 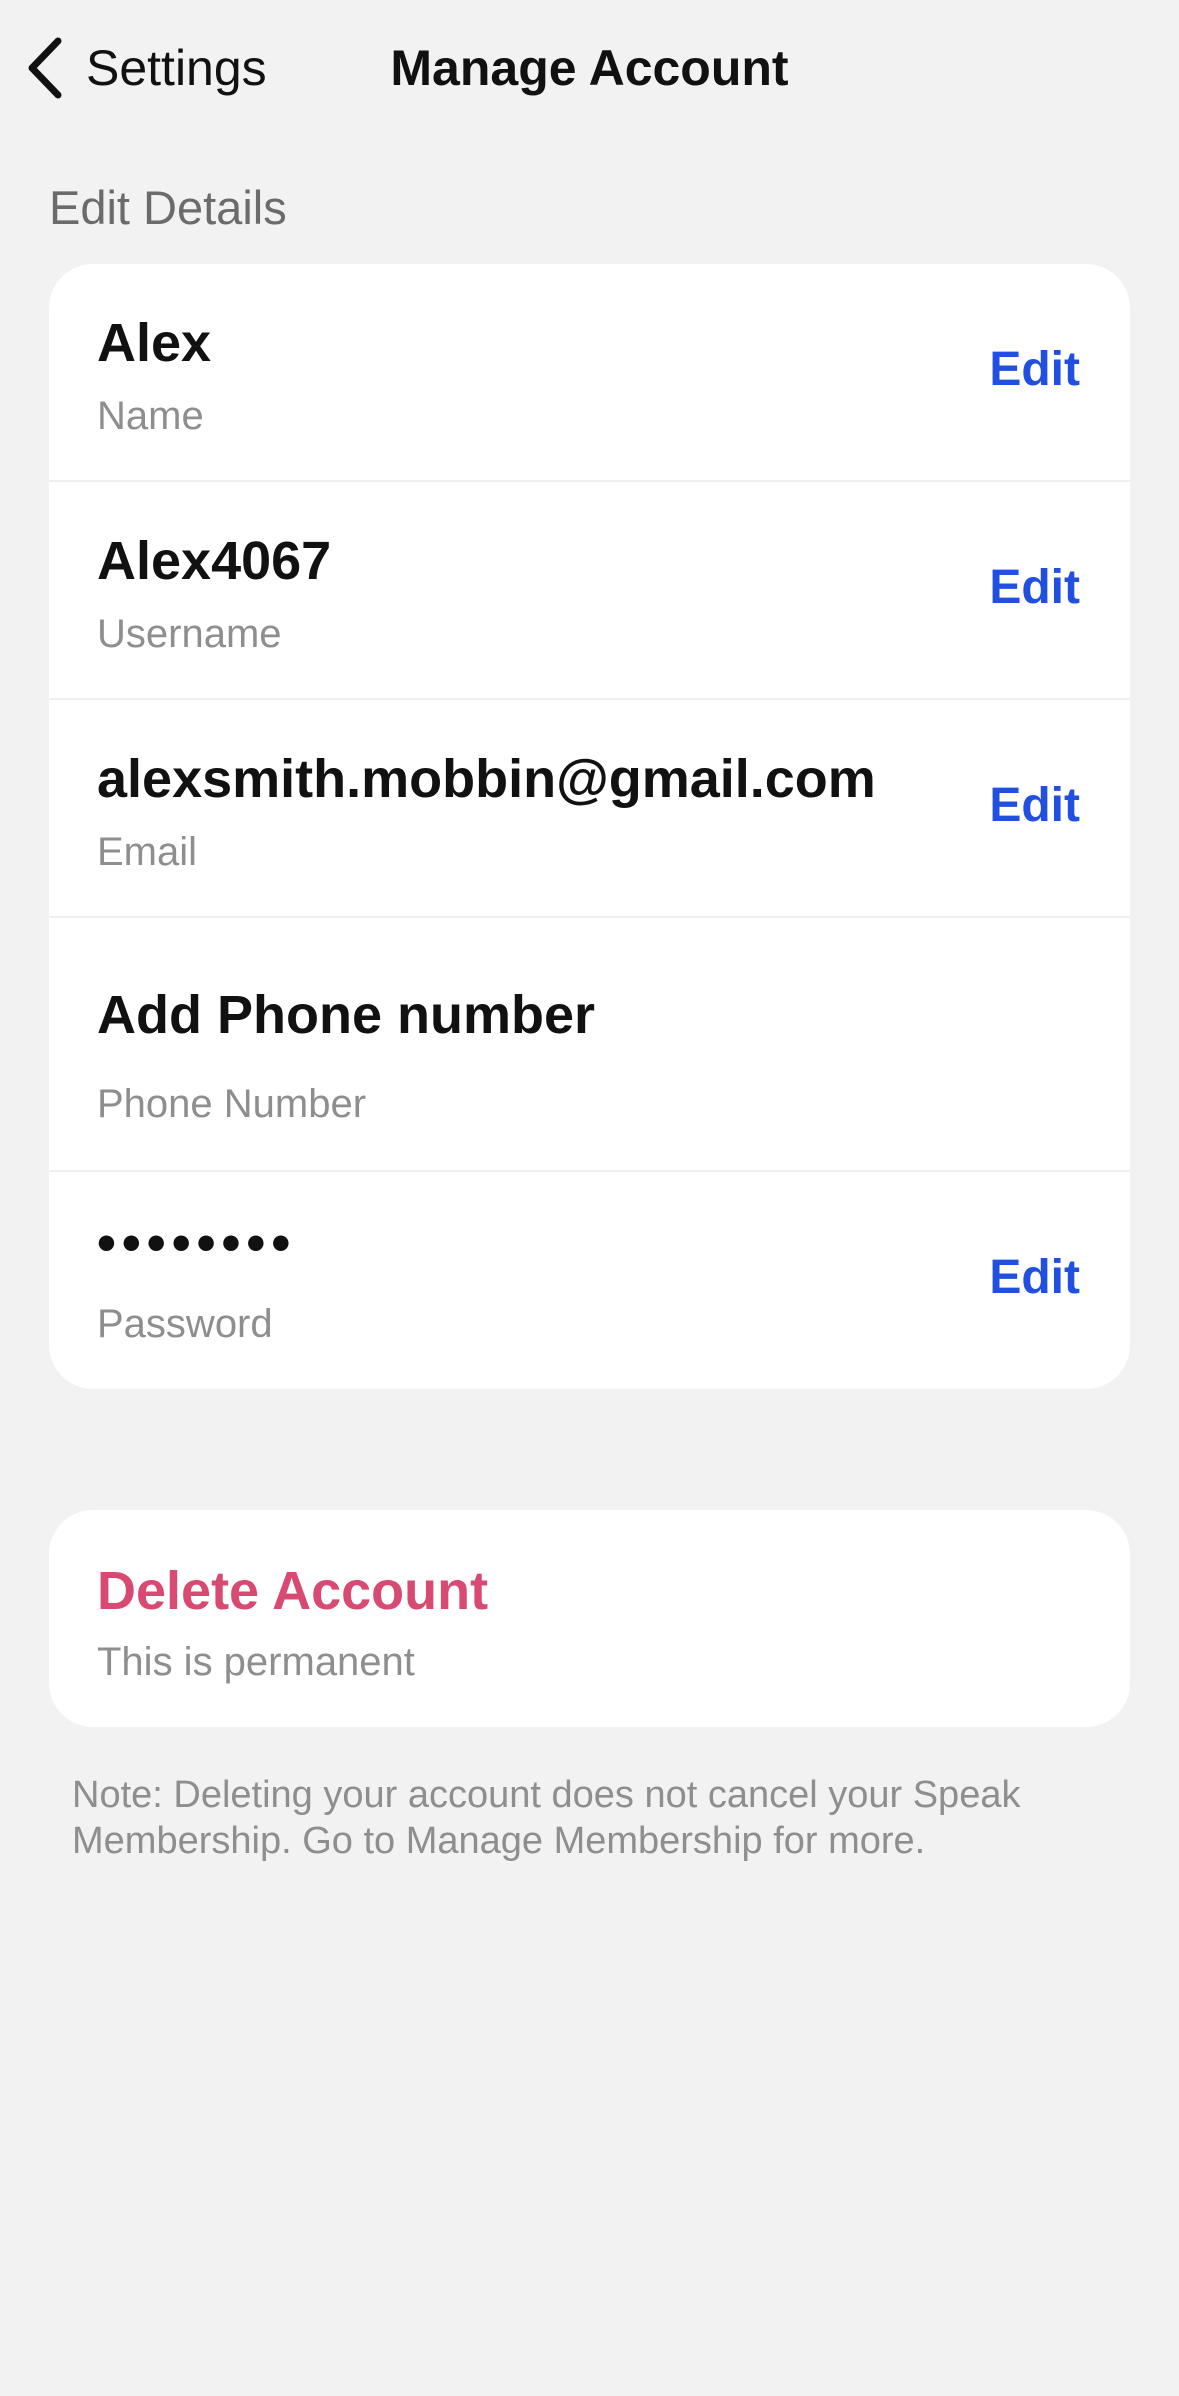 I want to click on navigation-bar: Settings Manage Account, so click(x=589, y=67).